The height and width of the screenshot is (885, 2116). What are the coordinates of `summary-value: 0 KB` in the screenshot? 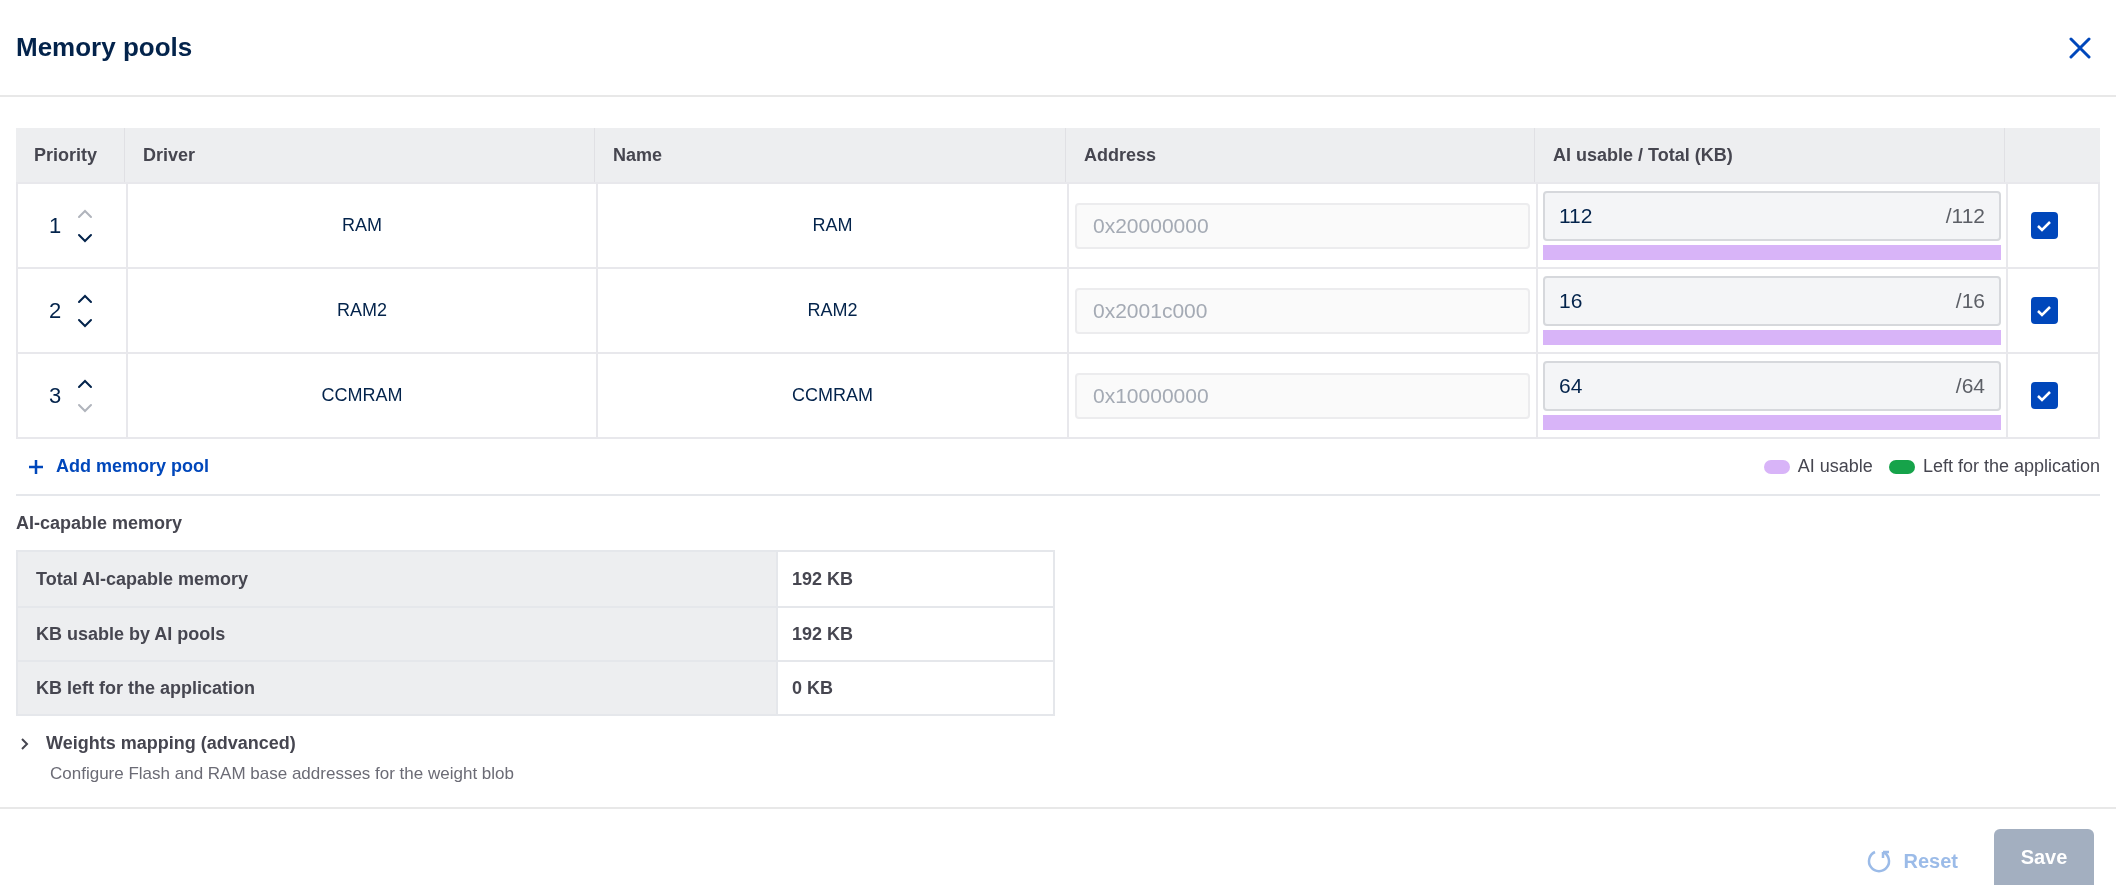 It's located at (812, 688).